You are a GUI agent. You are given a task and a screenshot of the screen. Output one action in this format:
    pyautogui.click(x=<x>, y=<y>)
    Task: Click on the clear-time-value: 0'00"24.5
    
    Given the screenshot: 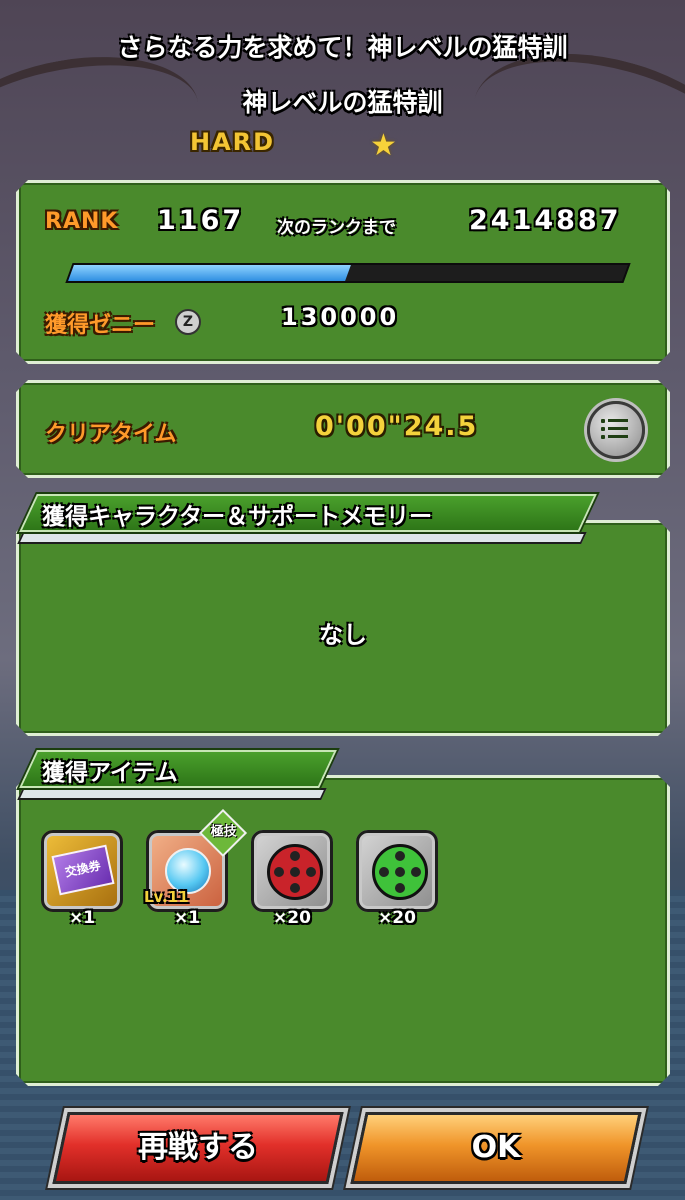 What is the action you would take?
    pyautogui.click(x=397, y=426)
    